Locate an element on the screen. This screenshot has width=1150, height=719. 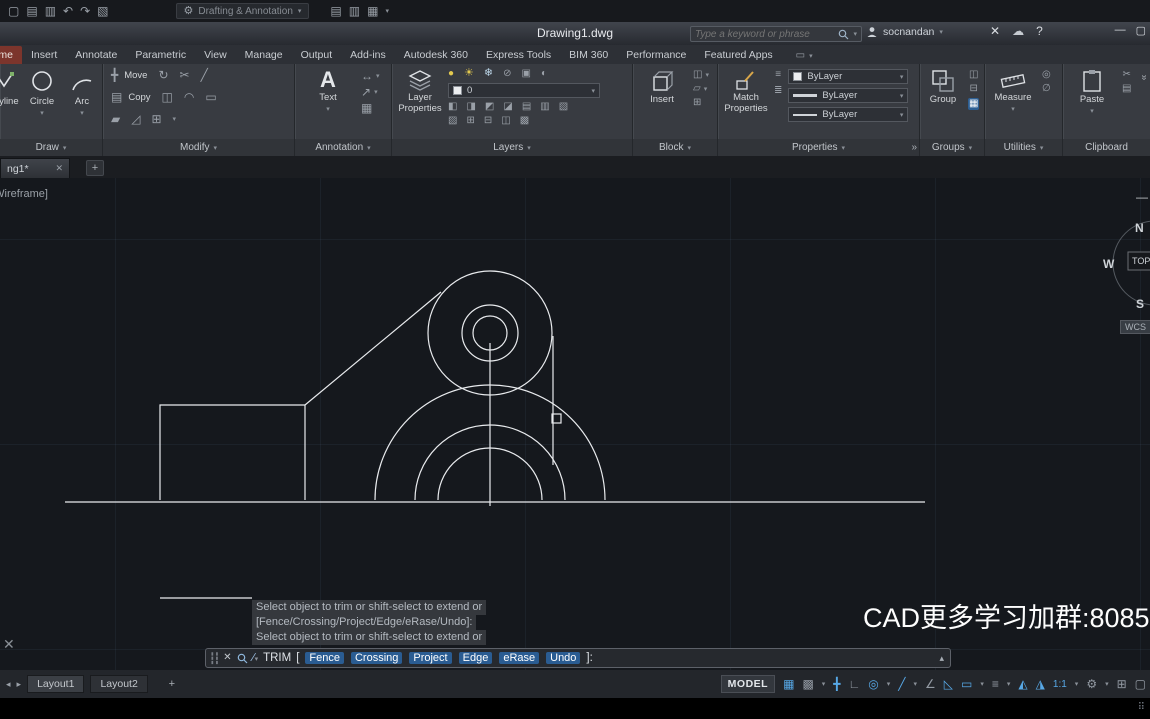
recent-commands-icon is located at coordinates (242, 658).